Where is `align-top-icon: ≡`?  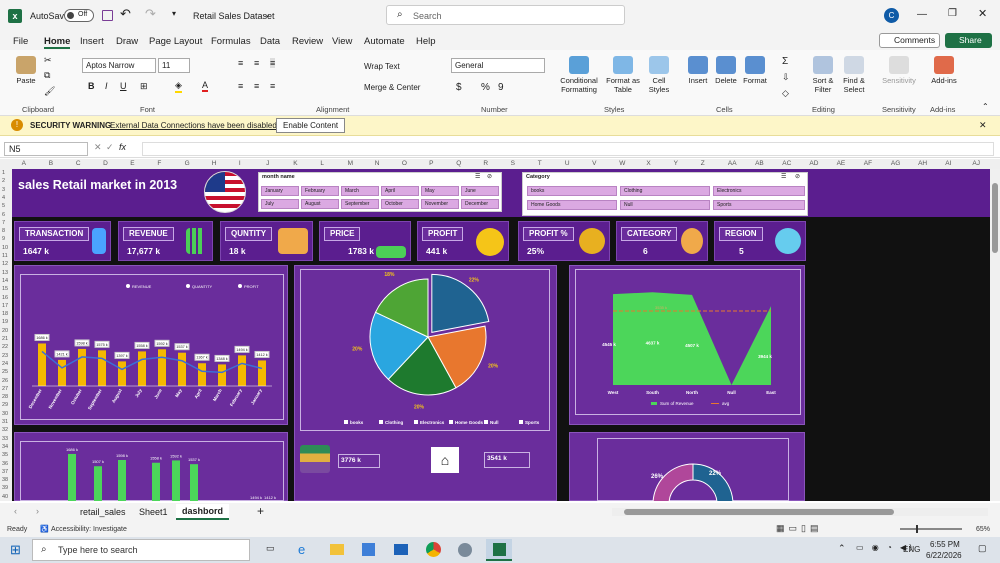 align-top-icon: ≡ is located at coordinates (240, 63).